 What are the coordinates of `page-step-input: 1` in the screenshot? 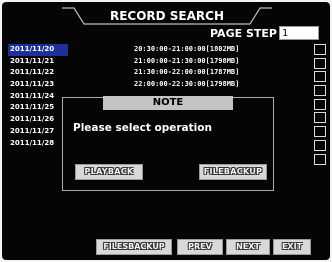 It's located at (299, 33).